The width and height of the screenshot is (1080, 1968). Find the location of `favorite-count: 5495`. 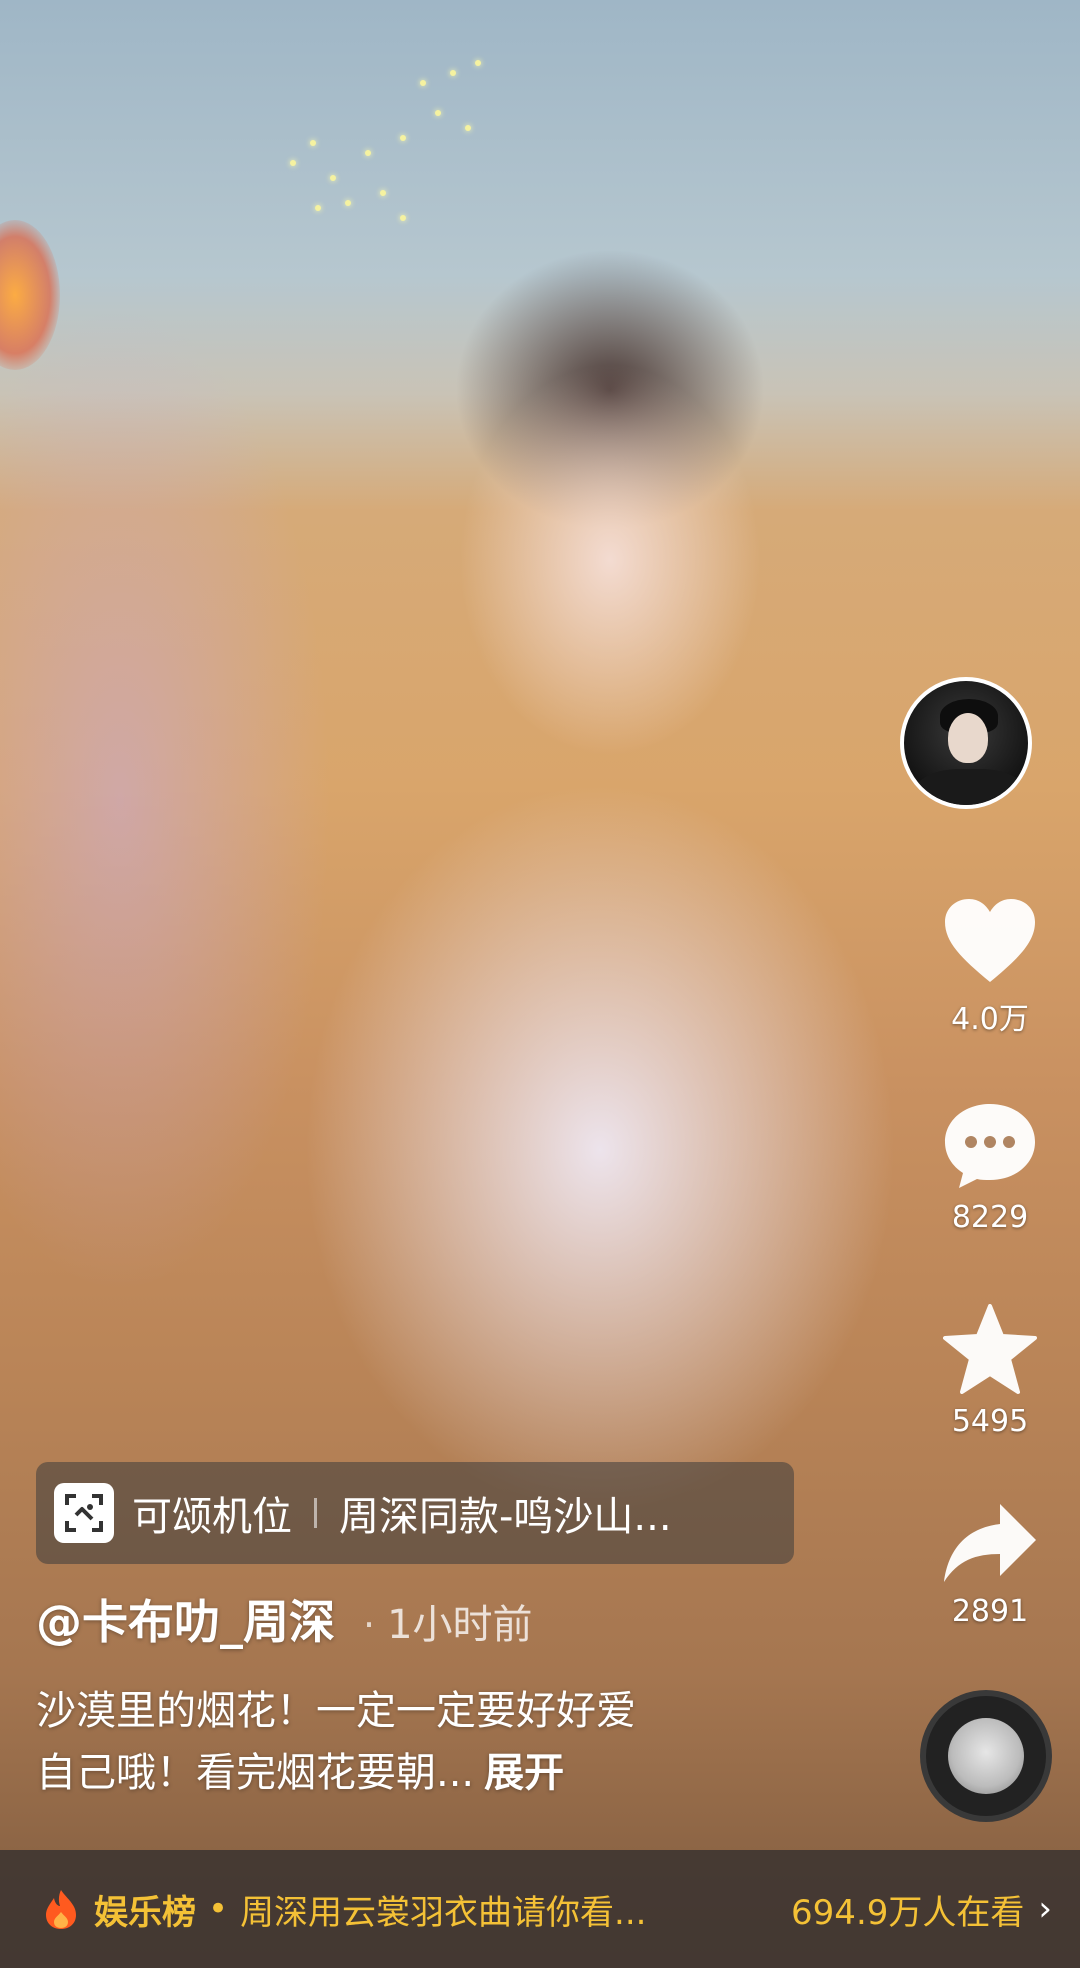

favorite-count: 5495 is located at coordinates (990, 1421).